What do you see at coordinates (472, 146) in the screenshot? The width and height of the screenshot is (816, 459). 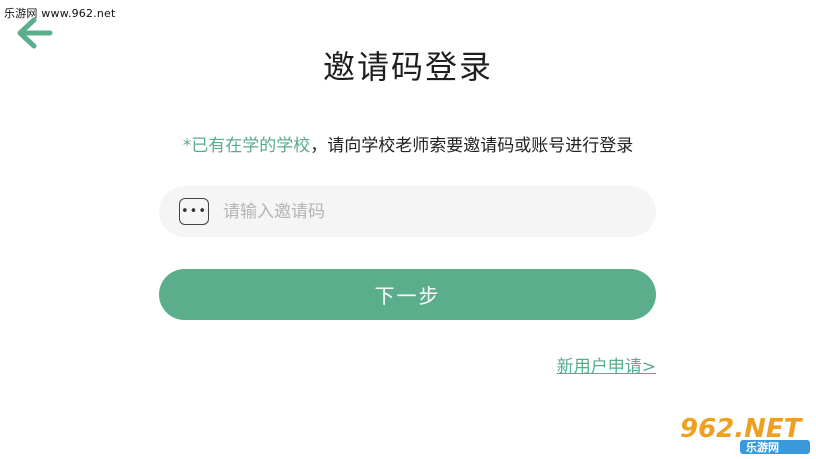 I see `hint-text: ，请向学校老师索要邀请码或账号进行登录` at bounding box center [472, 146].